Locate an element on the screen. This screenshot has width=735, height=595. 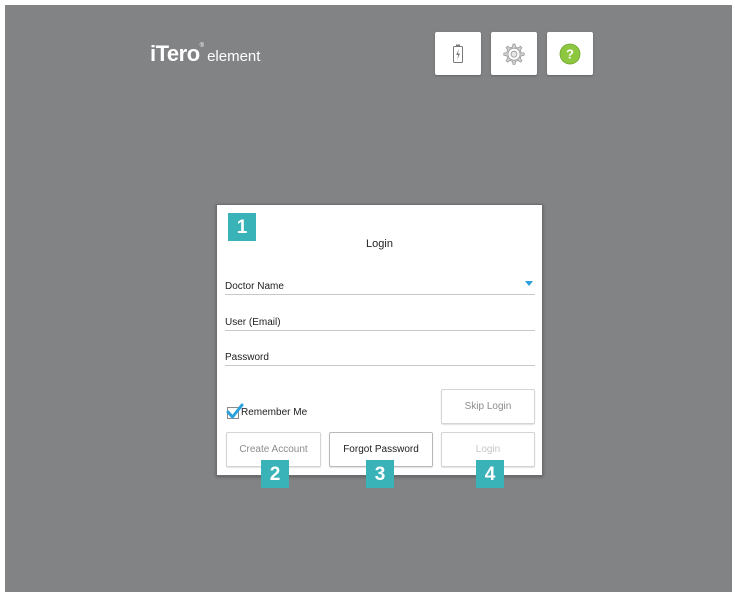
remember-me-checkbox: Remember Me is located at coordinates (267, 411).